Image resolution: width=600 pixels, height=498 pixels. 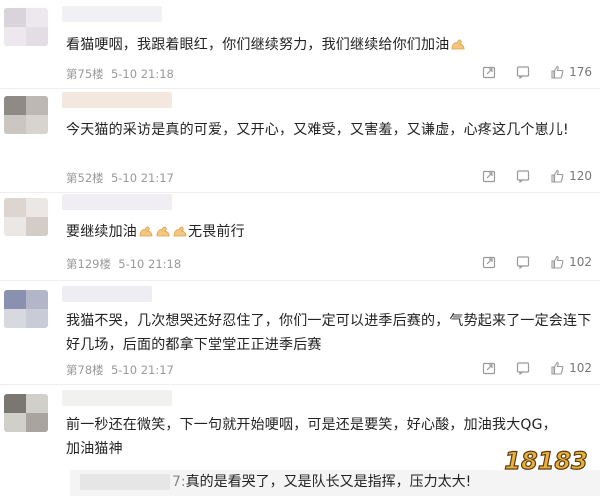 What do you see at coordinates (216, 232) in the screenshot?
I see `comment-text-suffix: 无畏前行` at bounding box center [216, 232].